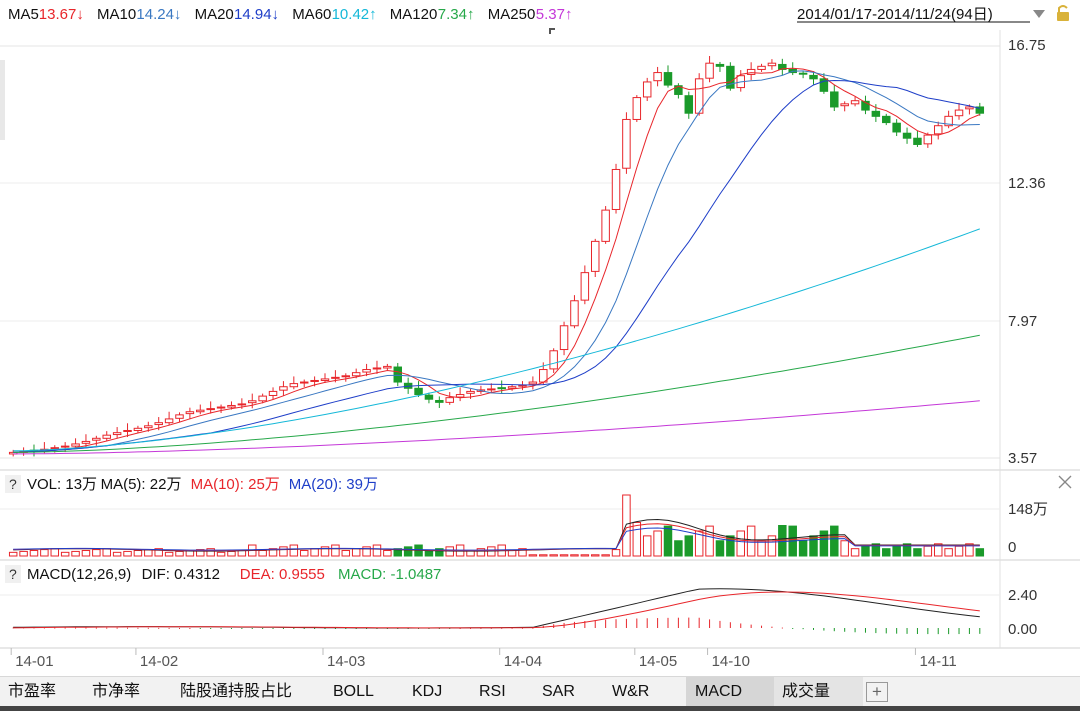  Describe the element at coordinates (577, 692) in the screenshot. I see `tab-sar: SAR` at that location.